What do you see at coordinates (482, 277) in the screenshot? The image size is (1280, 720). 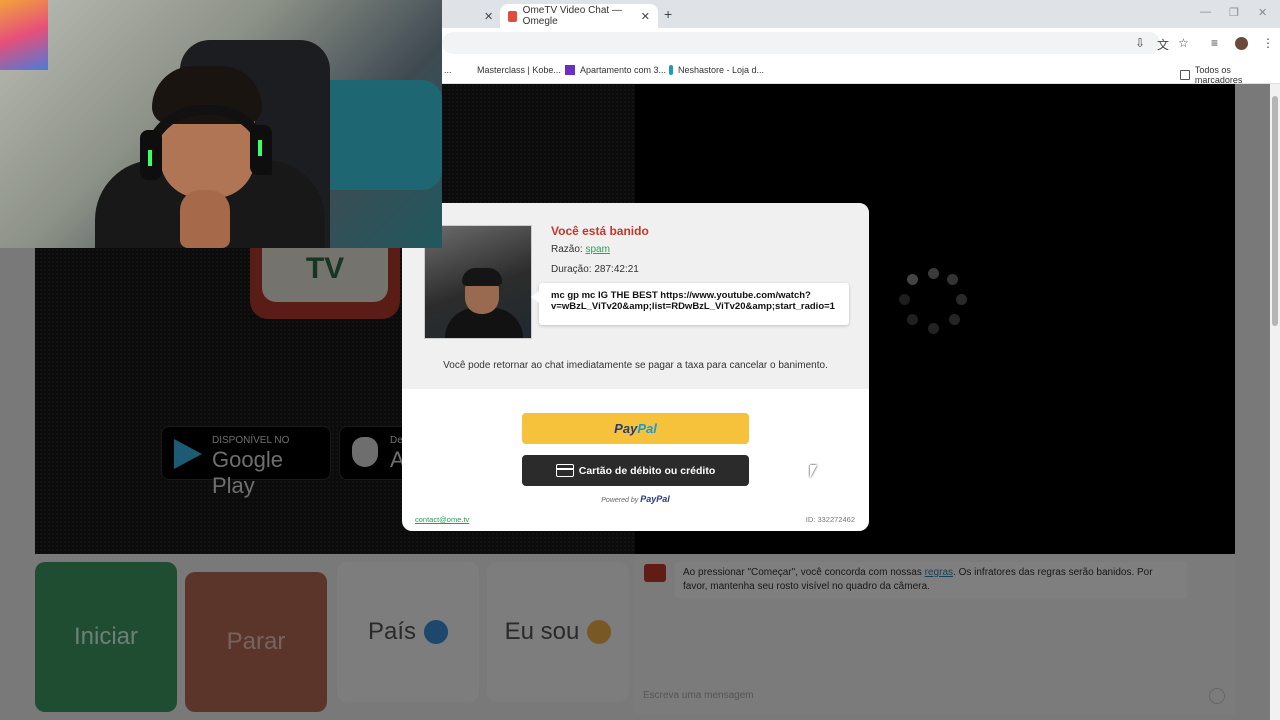 I see `snapshot-person-hair` at bounding box center [482, 277].